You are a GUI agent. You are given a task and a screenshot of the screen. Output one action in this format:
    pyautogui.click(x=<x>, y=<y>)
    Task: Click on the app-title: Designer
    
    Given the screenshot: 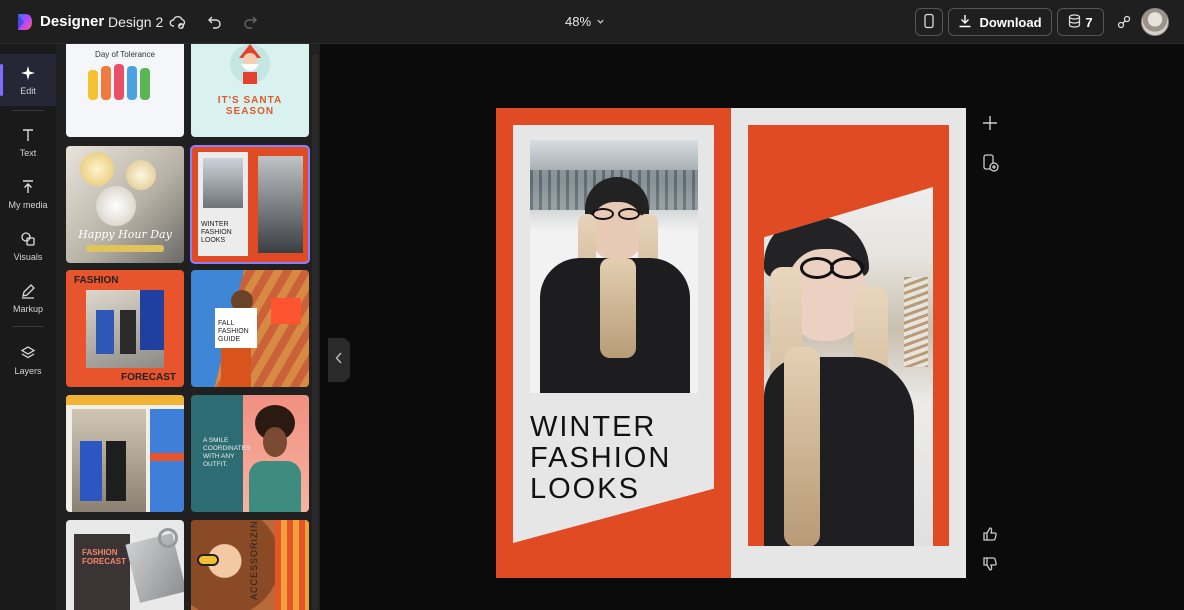 What is the action you would take?
    pyautogui.click(x=72, y=21)
    